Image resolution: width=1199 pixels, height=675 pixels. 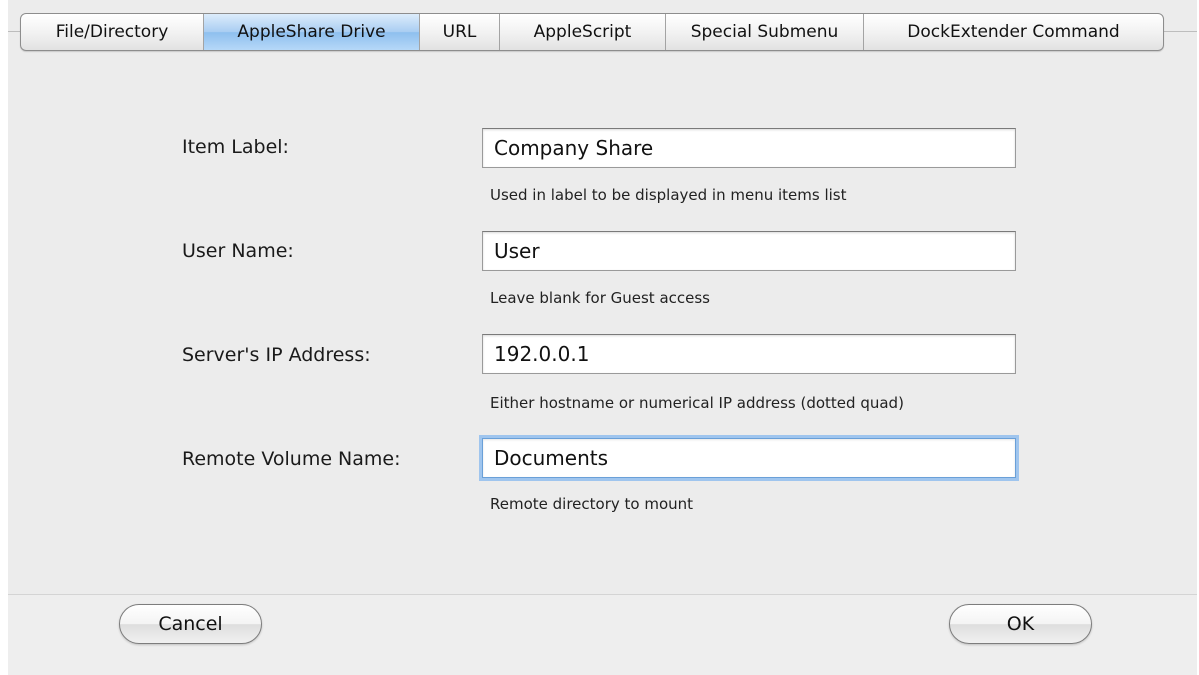 What do you see at coordinates (749, 354) in the screenshot?
I see `server-ip-field` at bounding box center [749, 354].